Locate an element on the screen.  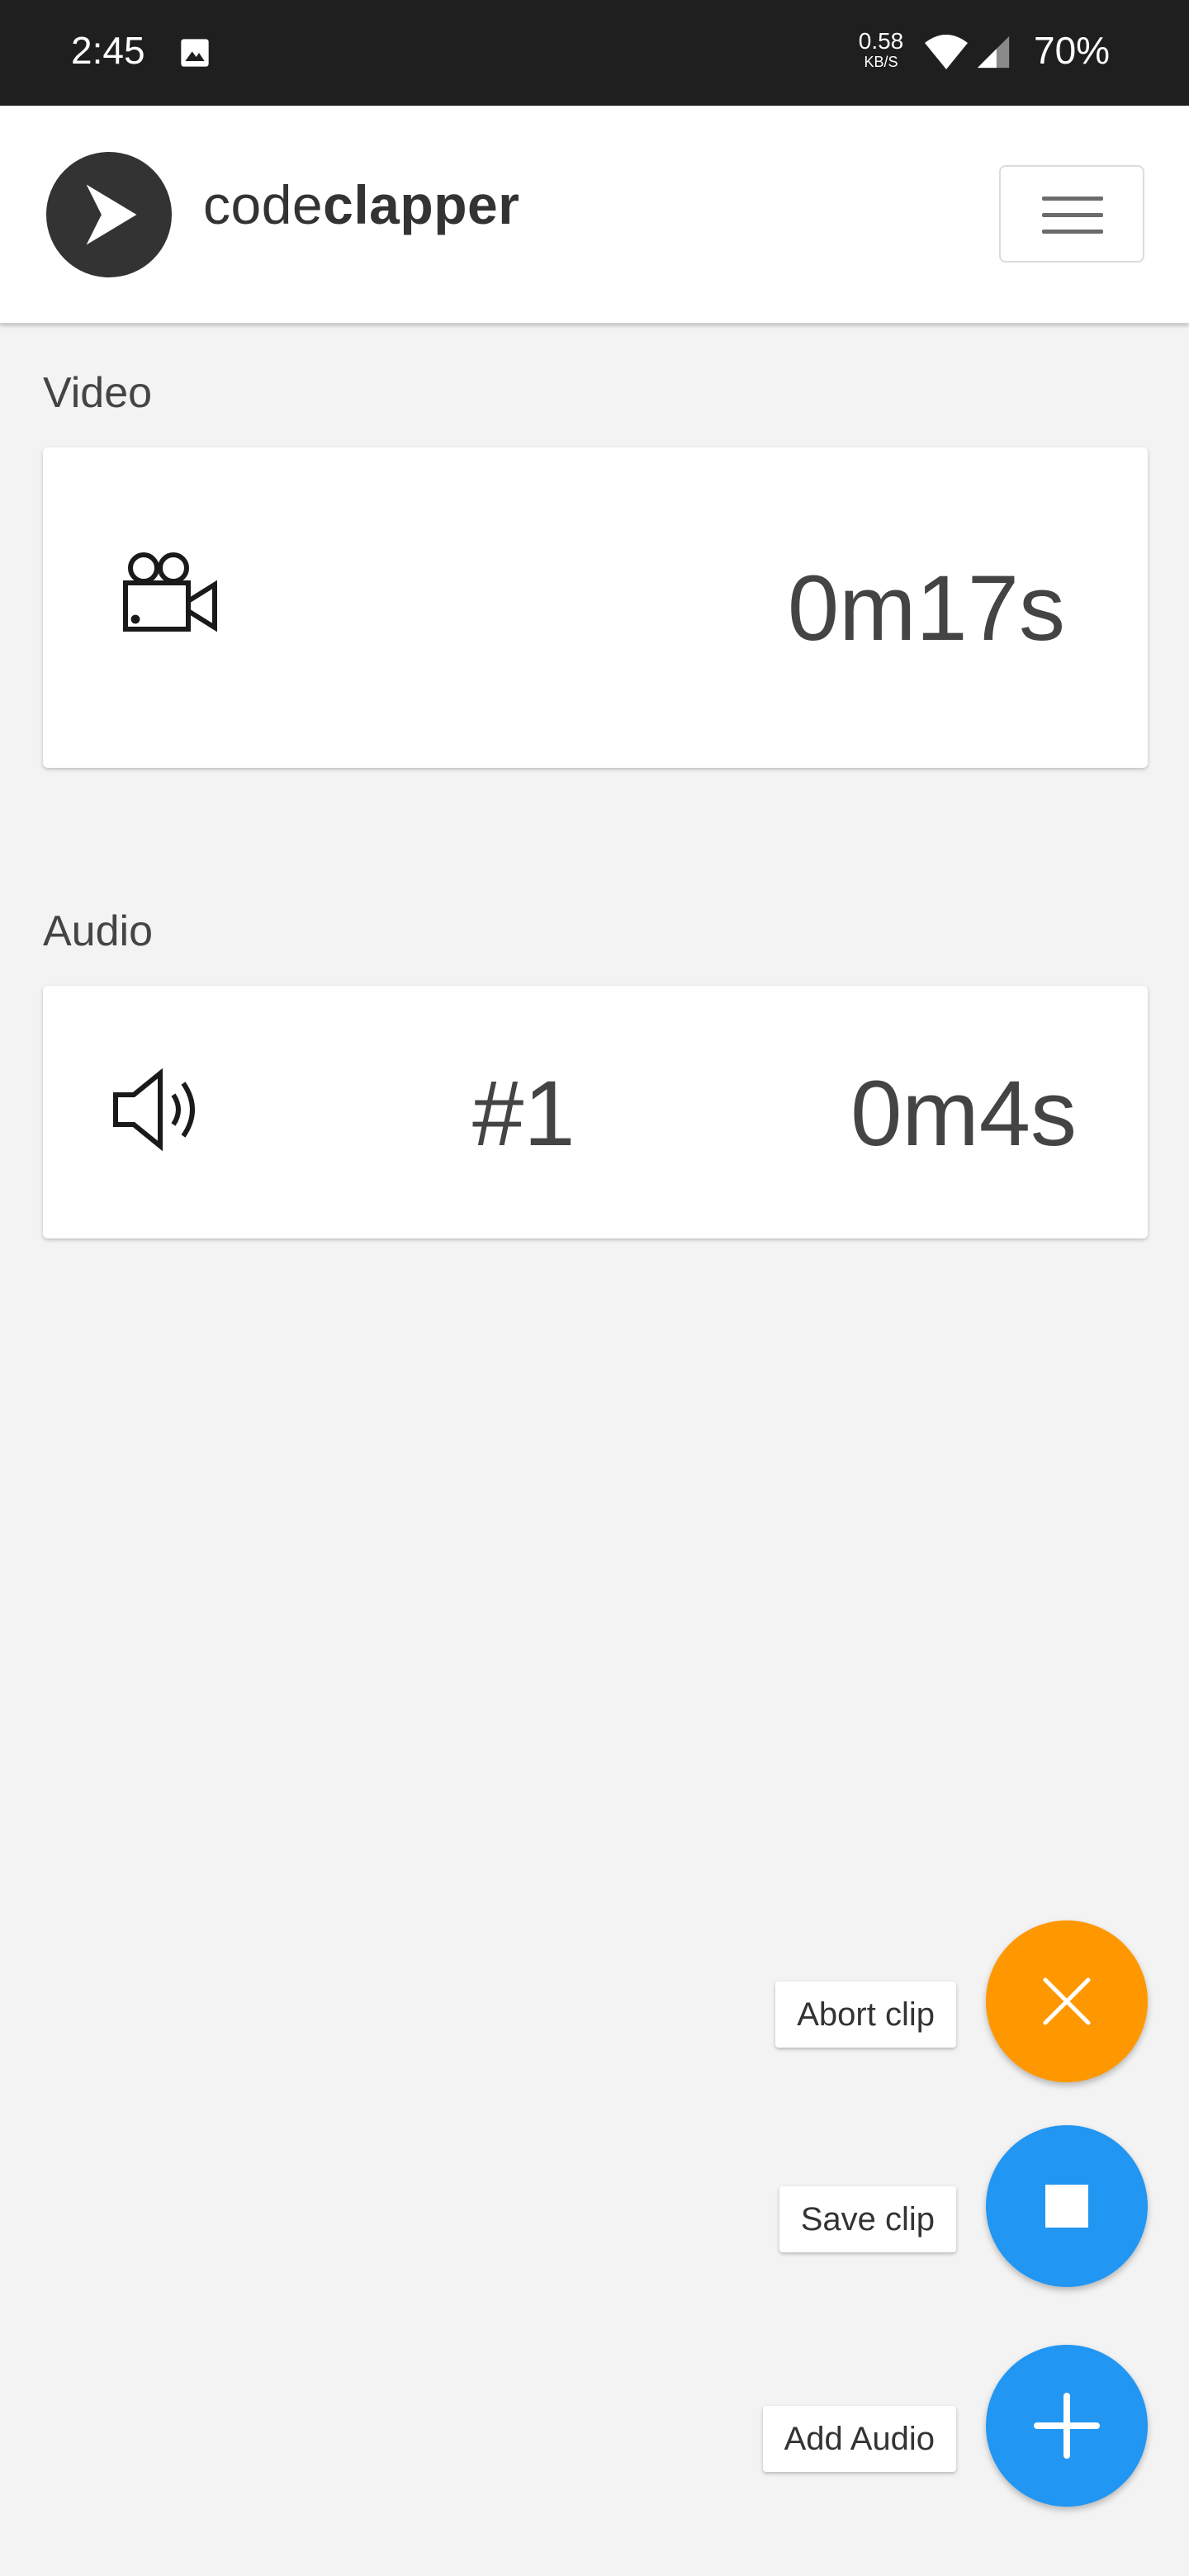
video-section-label: Video is located at coordinates (98, 393).